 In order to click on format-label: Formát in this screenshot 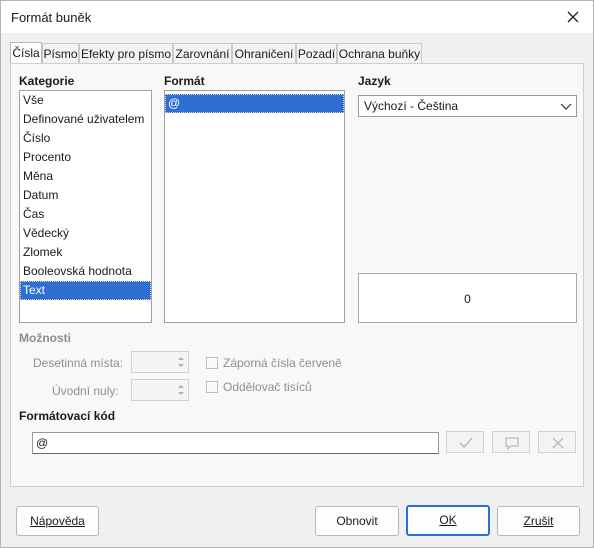, I will do `click(184, 81)`.